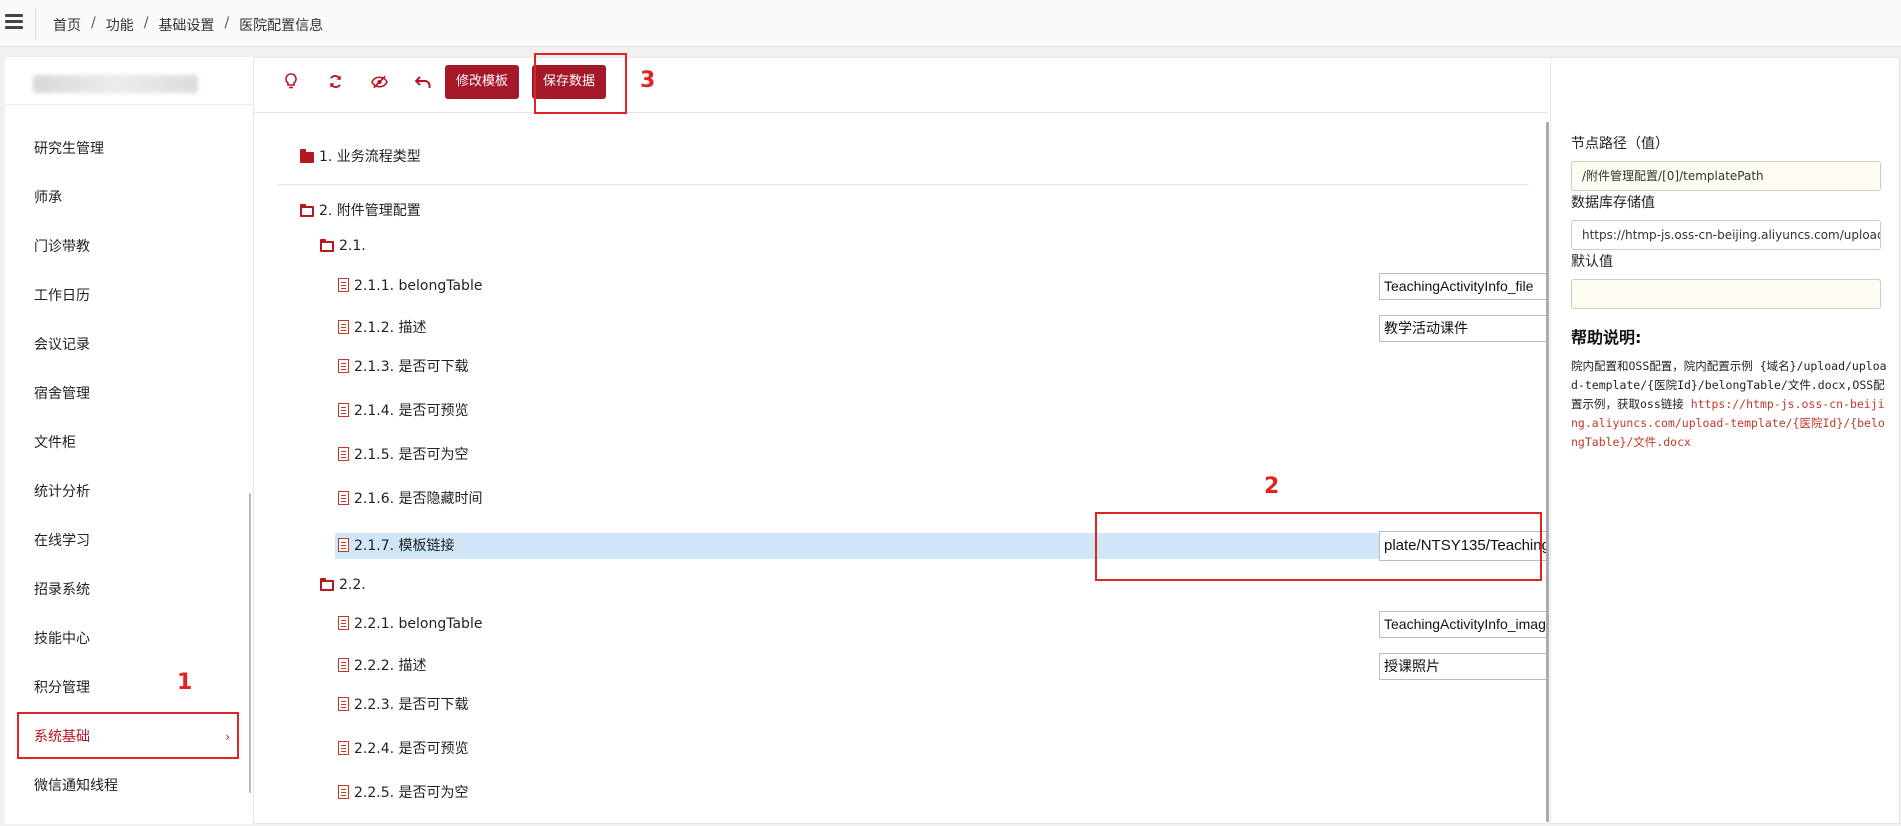  What do you see at coordinates (67, 25) in the screenshot?
I see `breadcrumb-home: 首页` at bounding box center [67, 25].